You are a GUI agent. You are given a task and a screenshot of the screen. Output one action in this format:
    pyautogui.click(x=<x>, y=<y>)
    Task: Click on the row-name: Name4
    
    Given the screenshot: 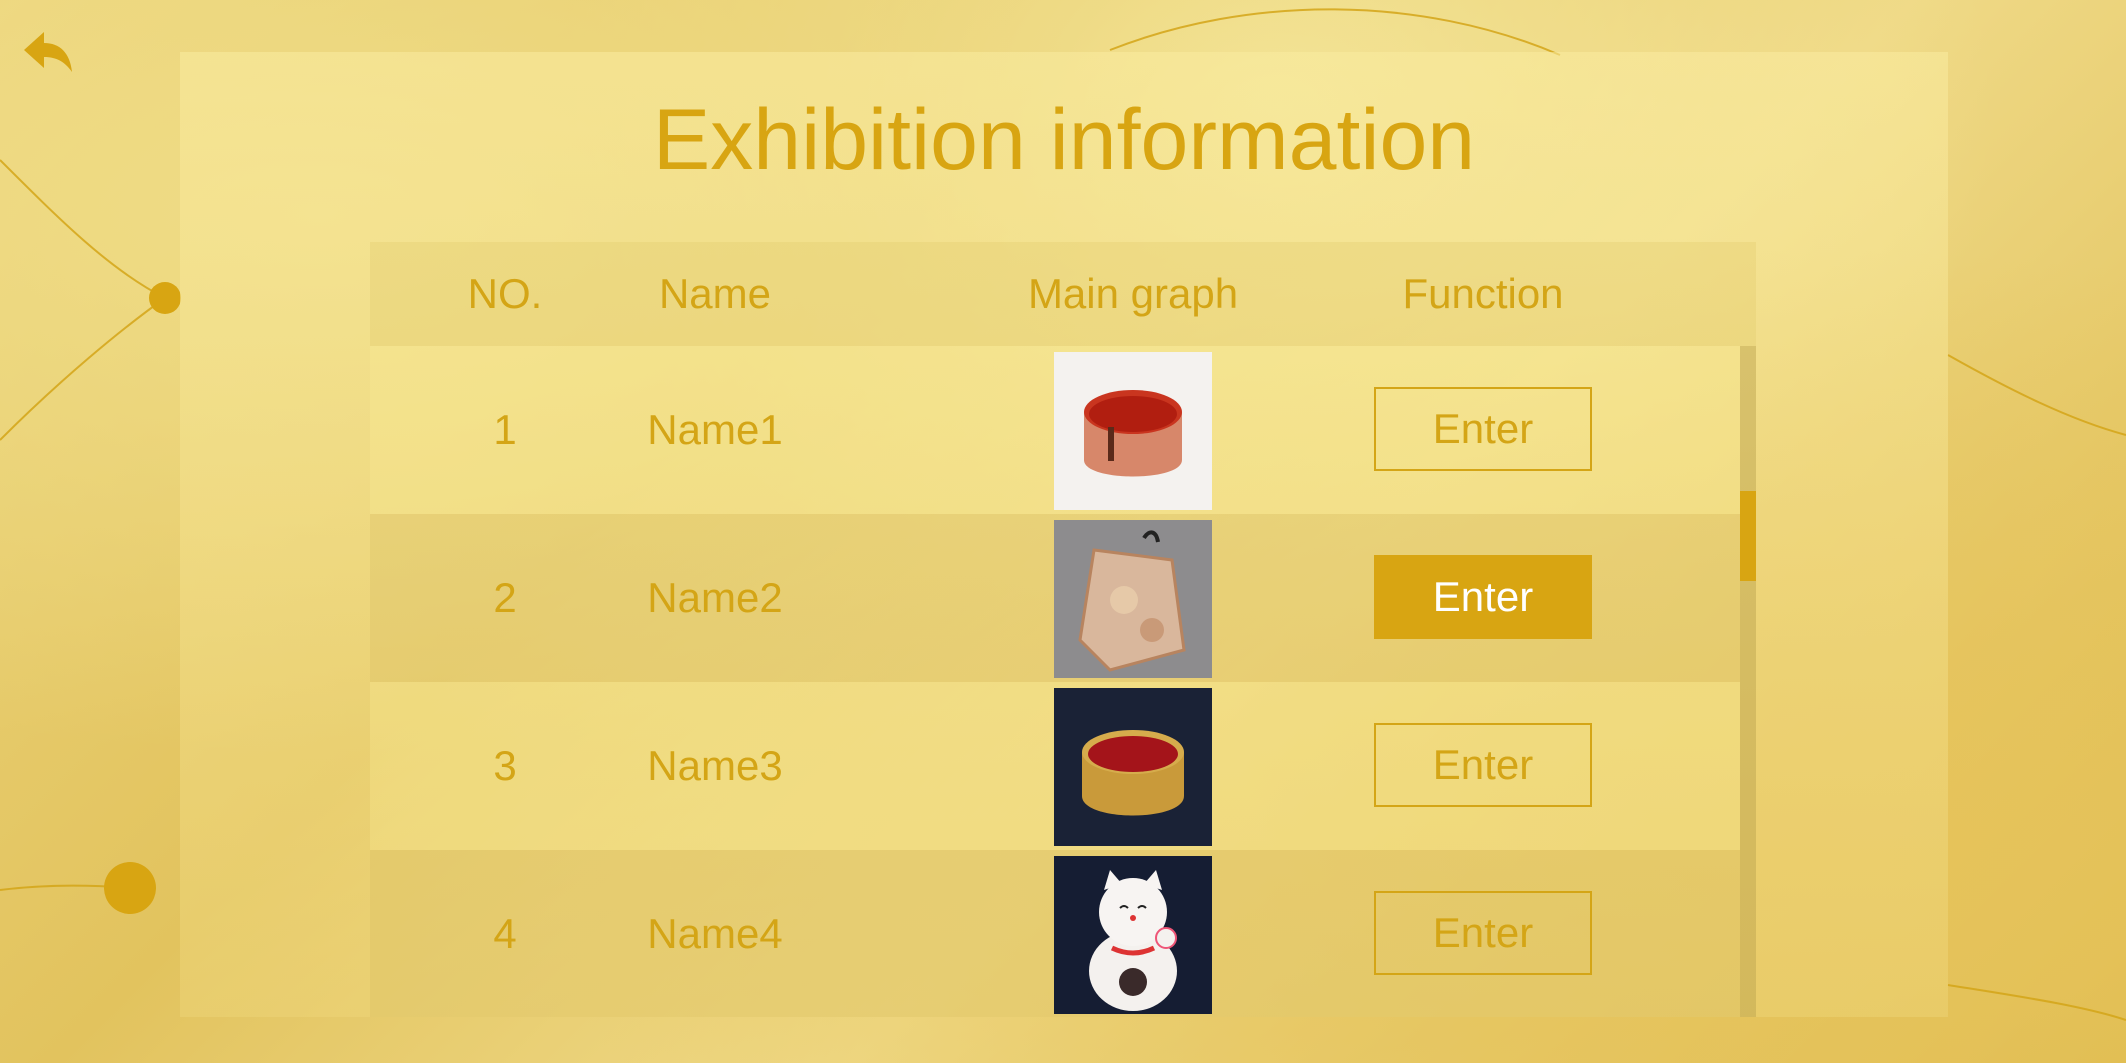 What is the action you would take?
    pyautogui.click(x=715, y=933)
    